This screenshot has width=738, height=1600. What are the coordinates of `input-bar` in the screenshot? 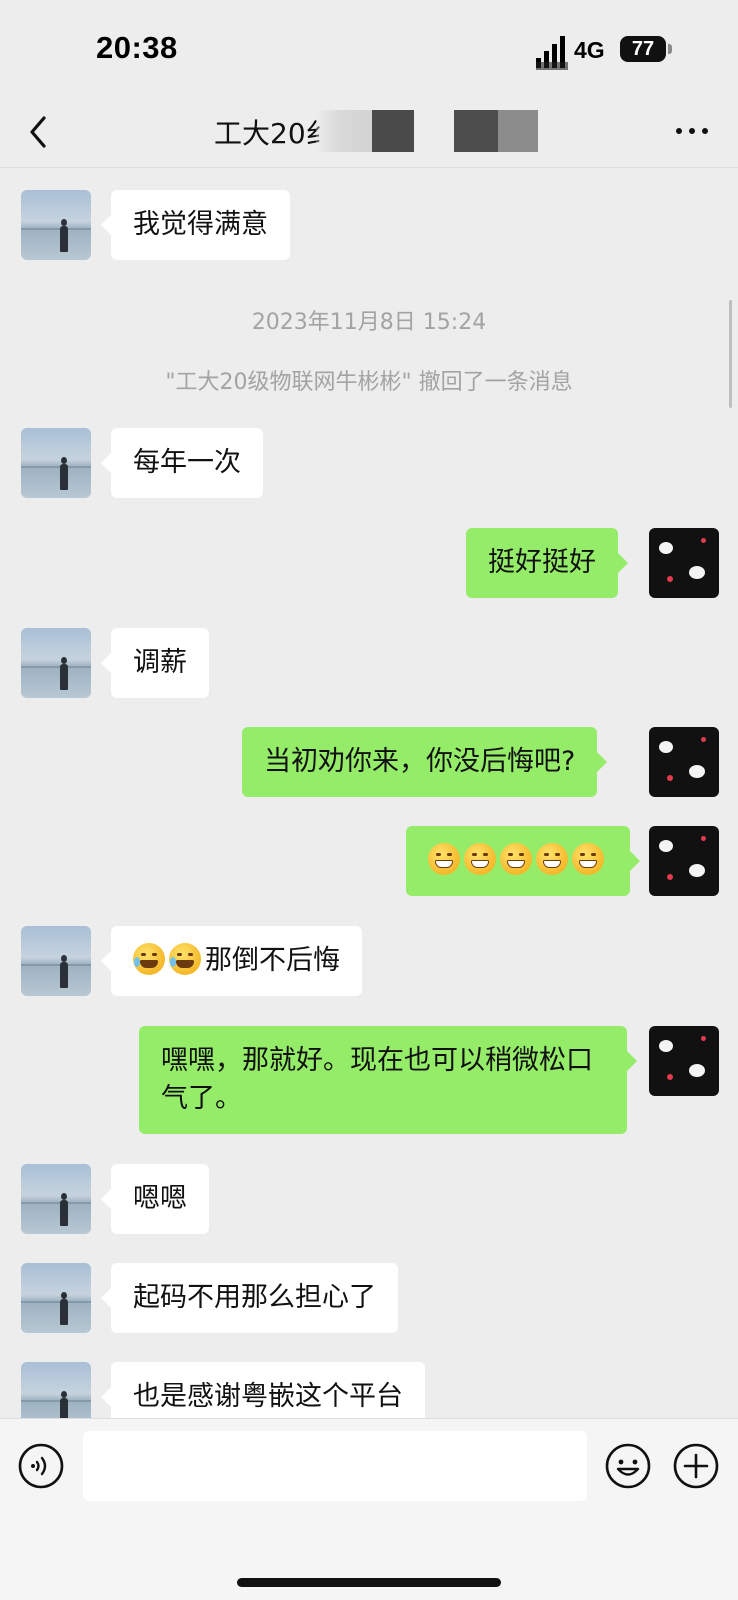 It's located at (369, 1509).